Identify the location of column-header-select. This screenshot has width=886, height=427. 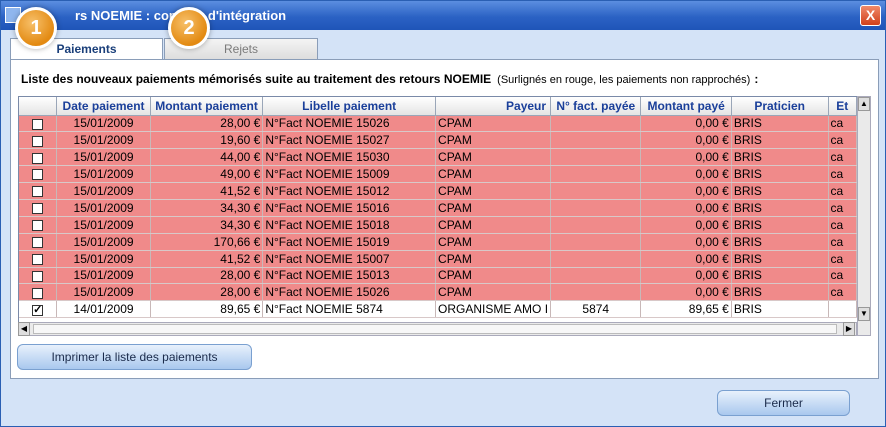
(38, 106).